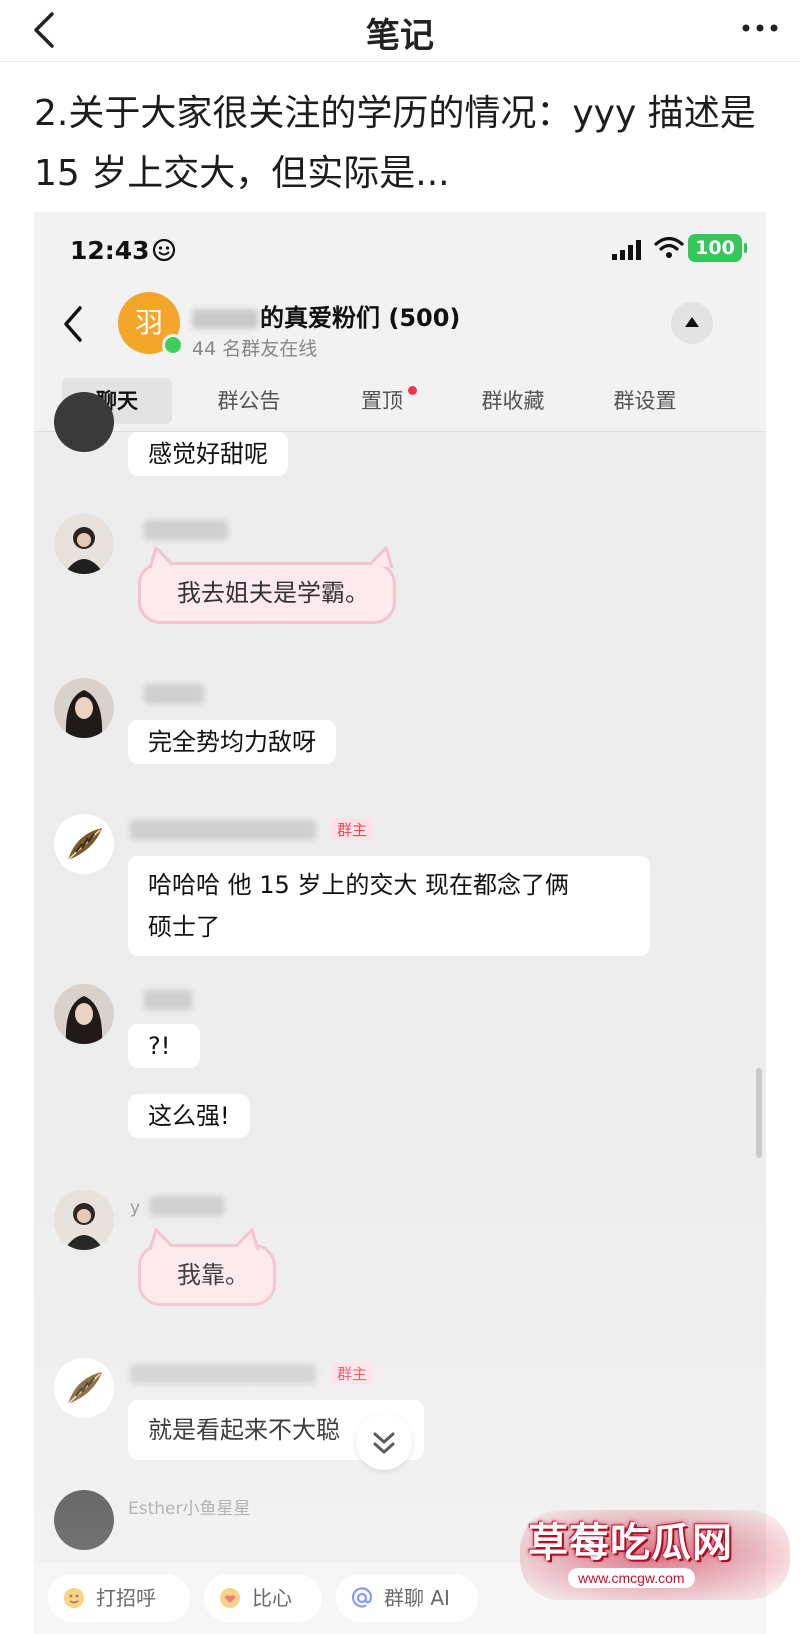 The width and height of the screenshot is (800, 1634). I want to click on status-bar: 12:43 100, so click(400, 247).